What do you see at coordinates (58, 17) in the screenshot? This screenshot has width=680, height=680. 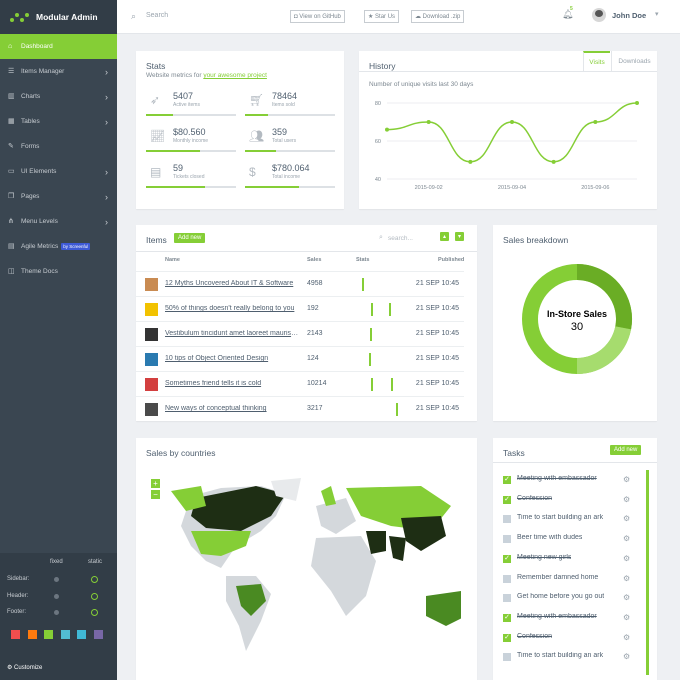 I see `brand: Modular Admin` at bounding box center [58, 17].